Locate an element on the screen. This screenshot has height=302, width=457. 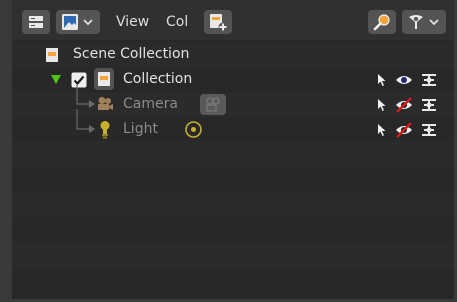
display-mode-dropdown is located at coordinates (78, 22).